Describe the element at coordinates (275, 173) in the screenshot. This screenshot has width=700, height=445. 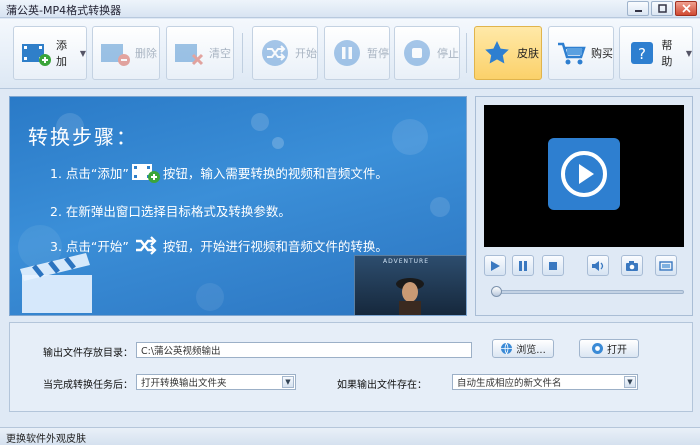
I see `step1-text-end: 按钮，输入需要转换的视频和音频文件。` at that location.